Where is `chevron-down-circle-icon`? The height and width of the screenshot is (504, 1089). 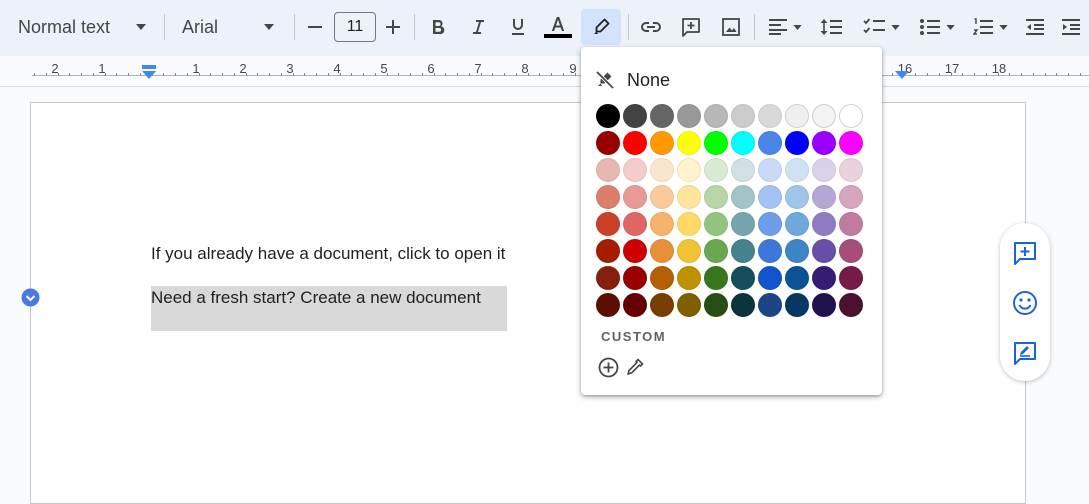 chevron-down-circle-icon is located at coordinates (30, 297).